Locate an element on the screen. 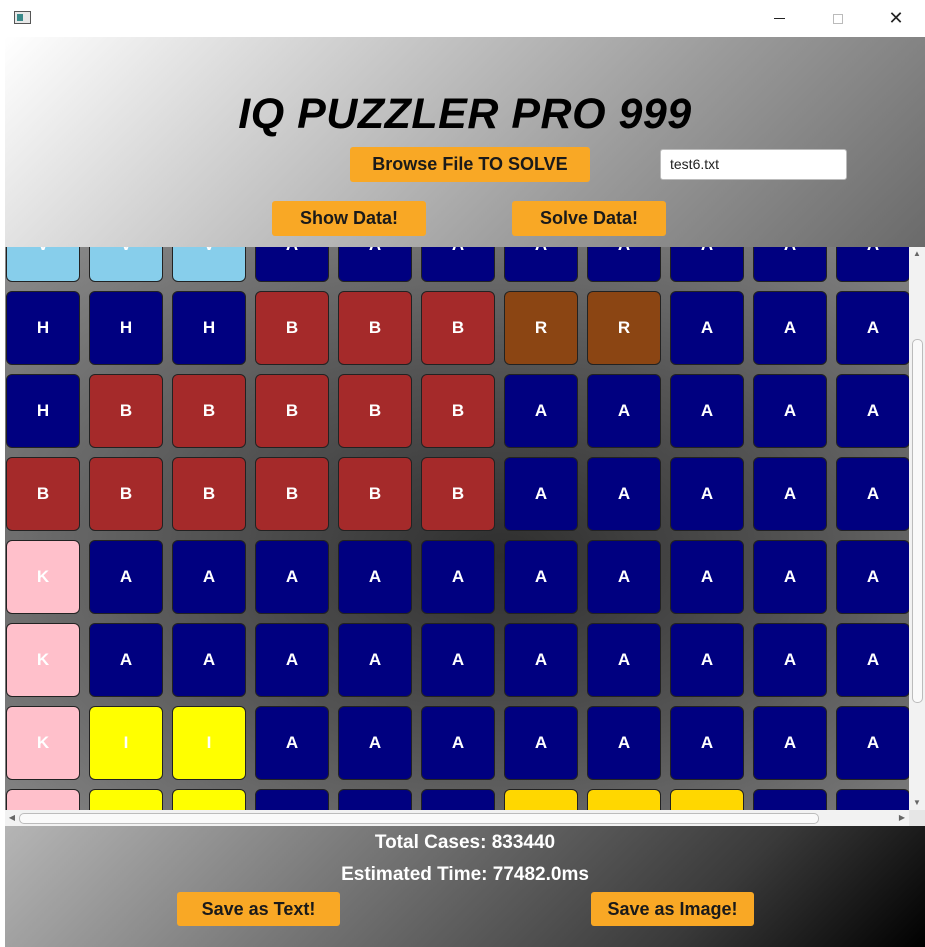 This screenshot has width=925, height=947. page-title: IQ PUZZLER PRO 999 is located at coordinates (465, 114).